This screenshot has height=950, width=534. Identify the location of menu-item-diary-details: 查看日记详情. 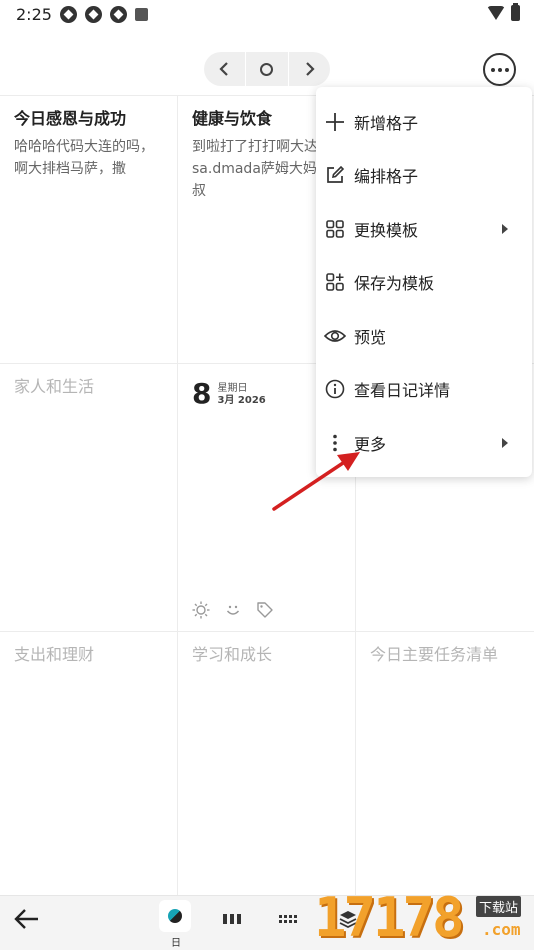
(424, 390).